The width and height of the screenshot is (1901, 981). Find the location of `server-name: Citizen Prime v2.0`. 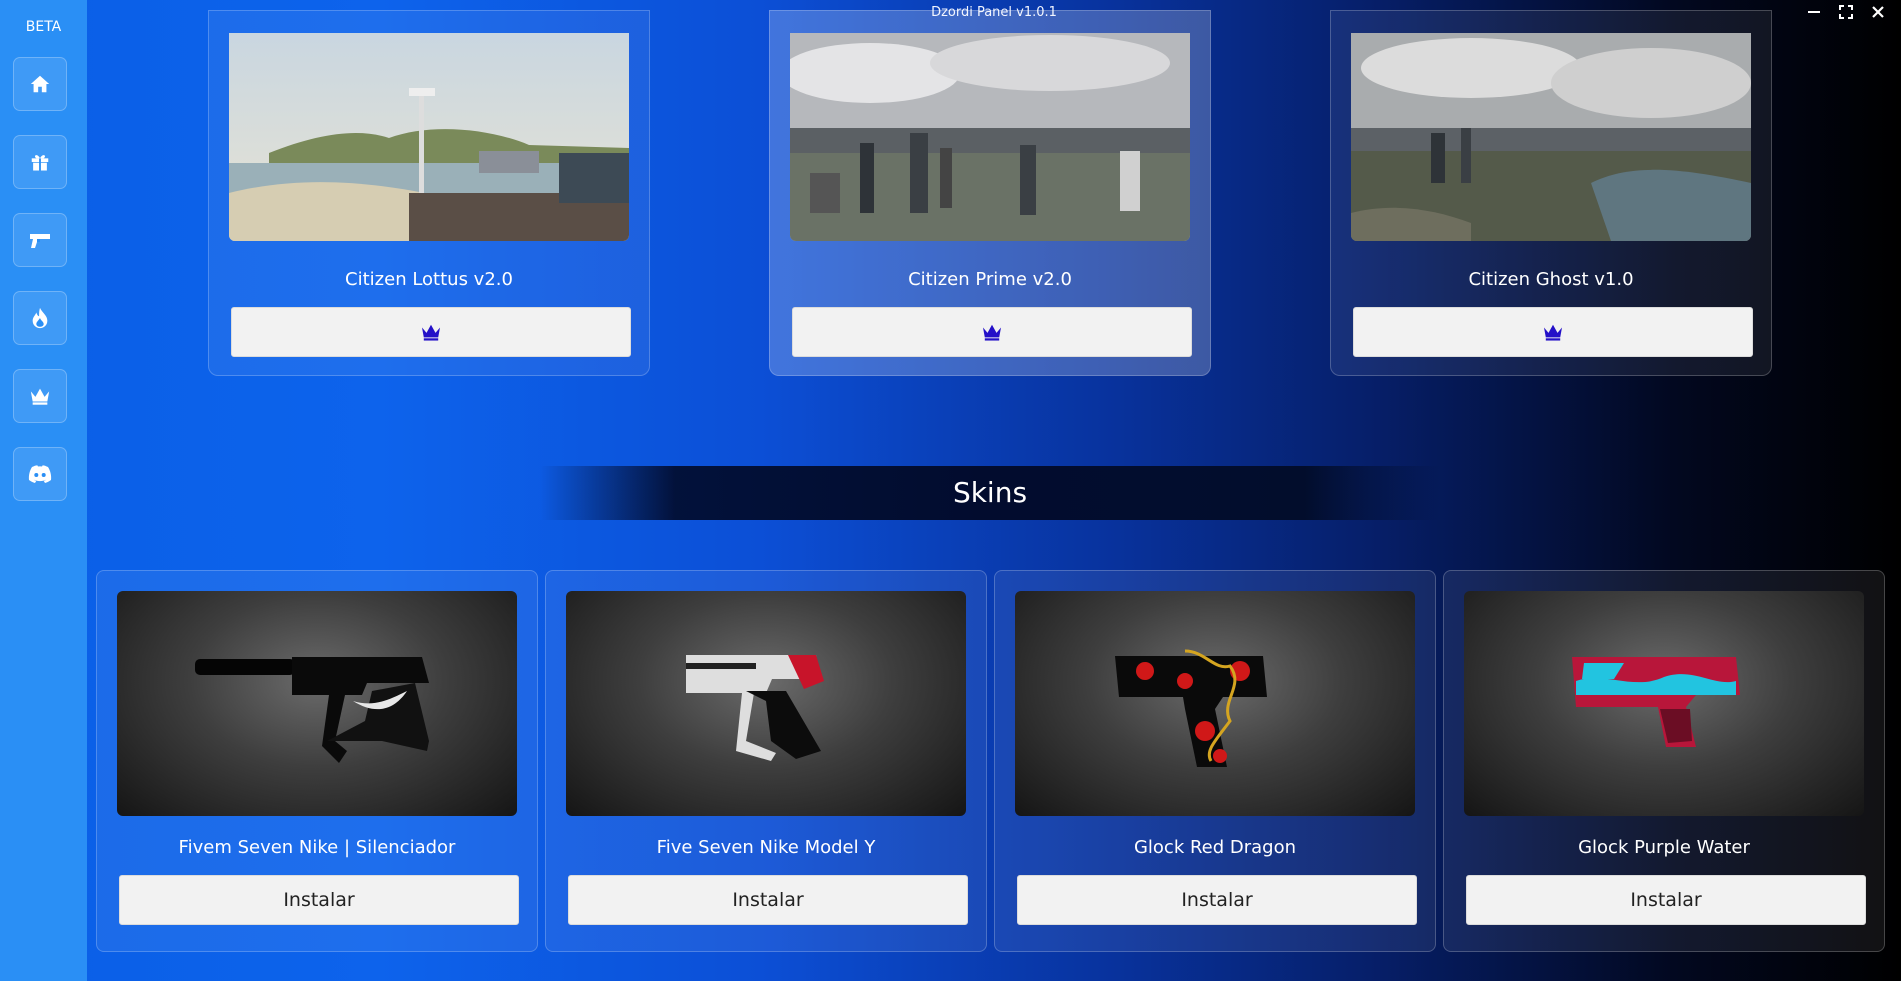

server-name: Citizen Prime v2.0 is located at coordinates (990, 279).